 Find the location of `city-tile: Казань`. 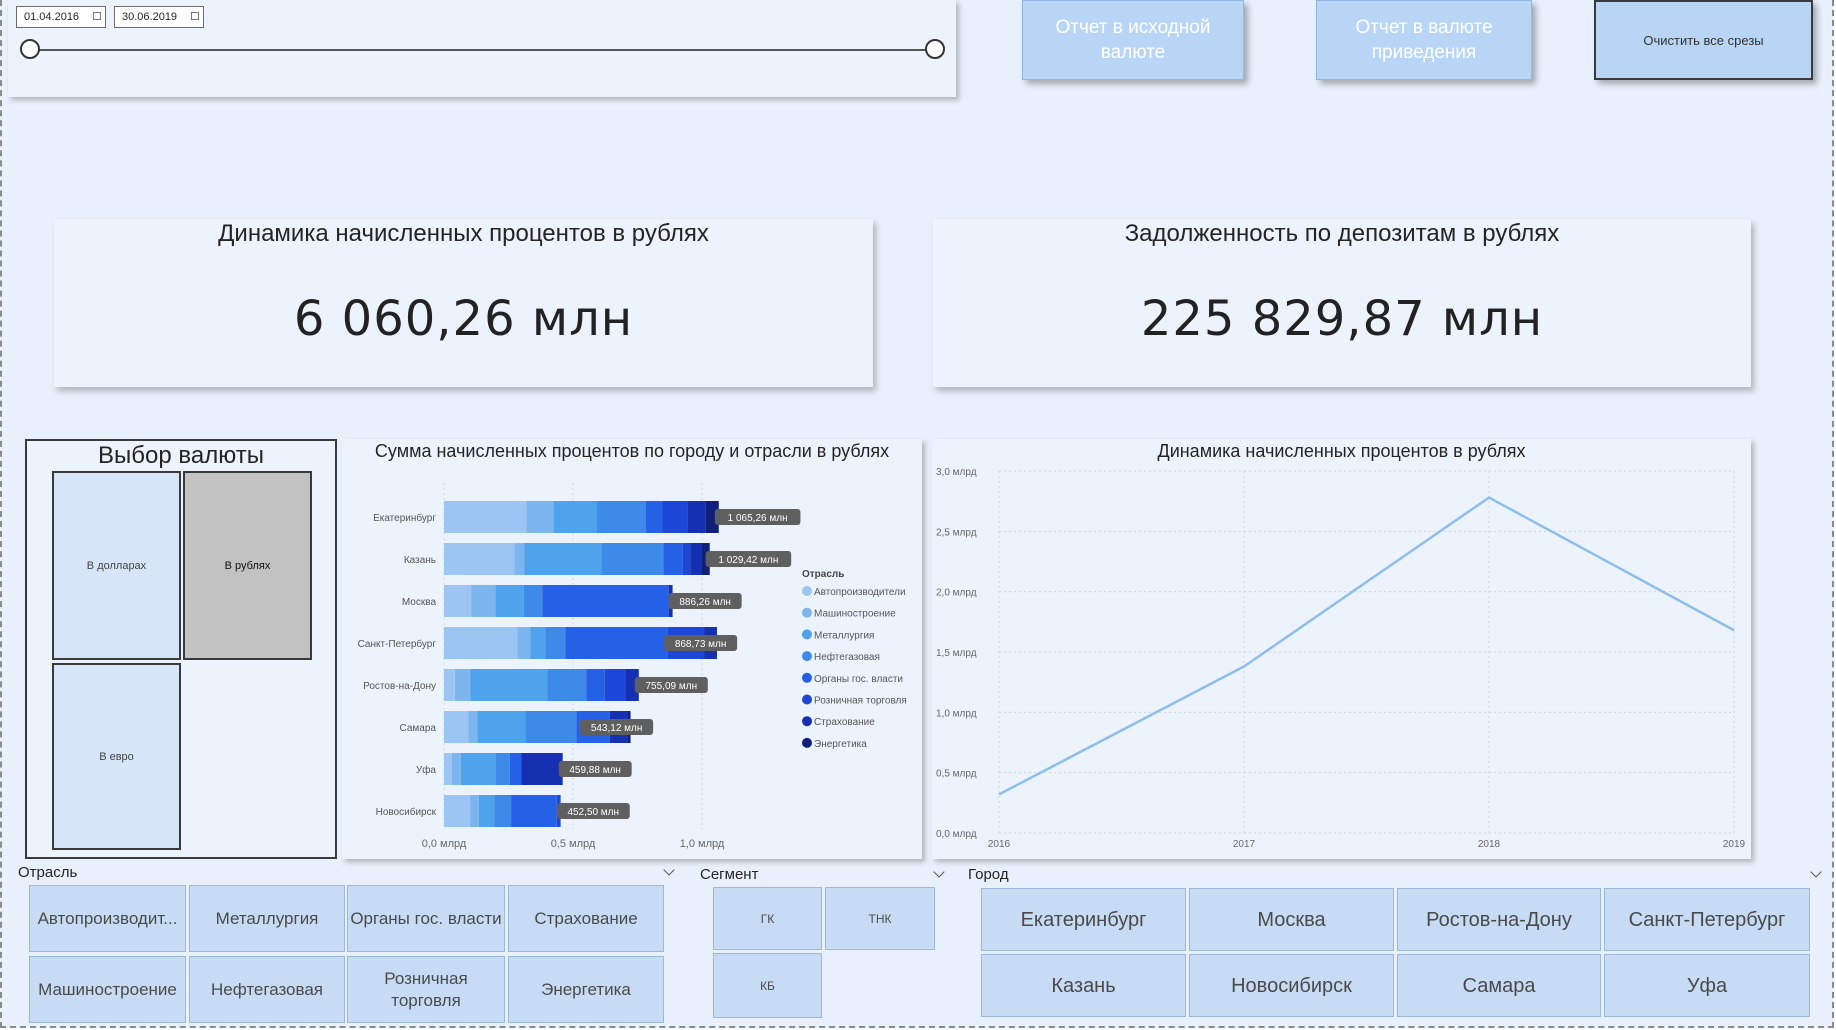

city-tile: Казань is located at coordinates (1083, 985).